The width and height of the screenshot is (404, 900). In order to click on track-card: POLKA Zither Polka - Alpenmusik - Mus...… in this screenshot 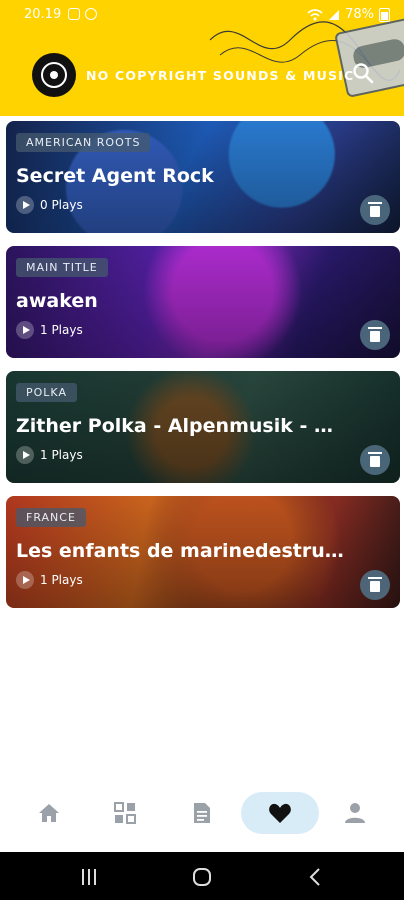, I will do `click(203, 427)`.